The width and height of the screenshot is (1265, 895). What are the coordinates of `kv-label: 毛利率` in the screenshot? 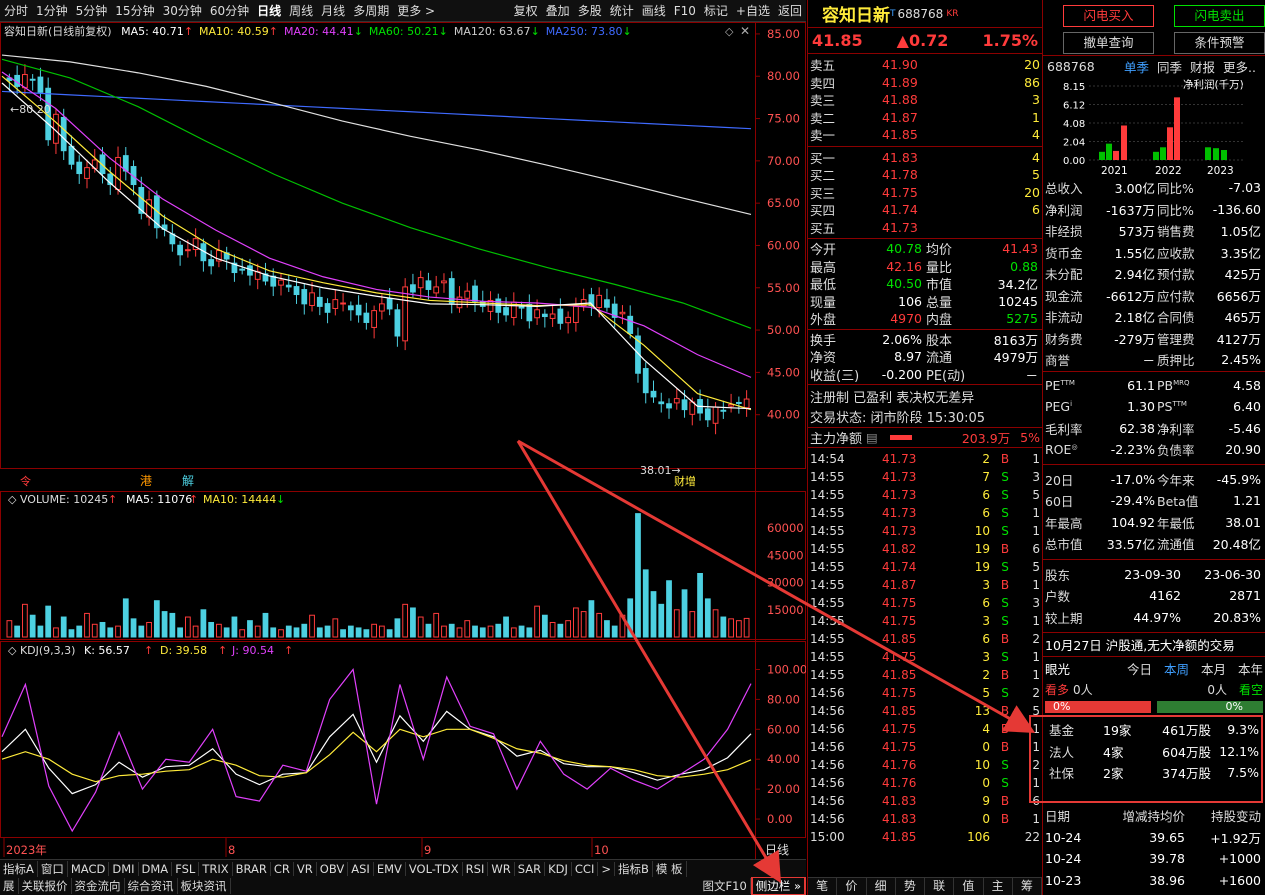 It's located at (1064, 429).